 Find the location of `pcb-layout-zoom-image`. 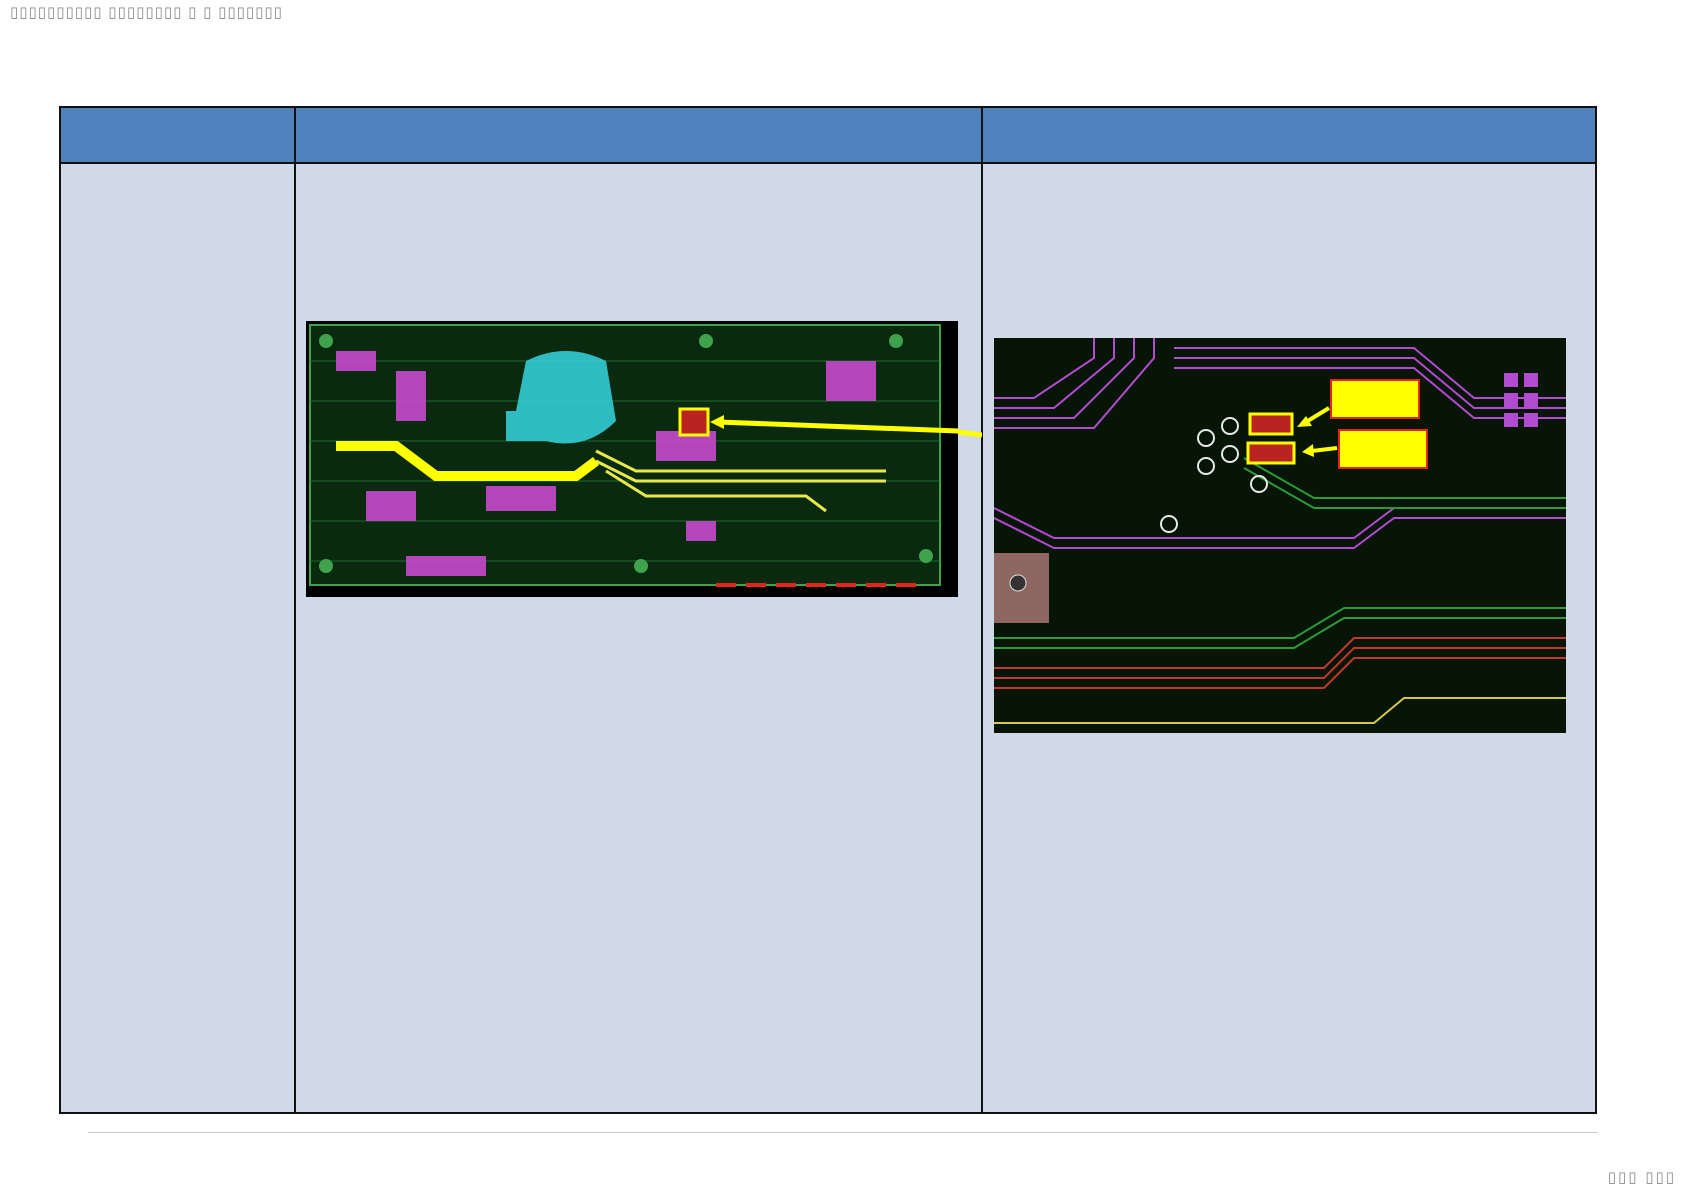

pcb-layout-zoom-image is located at coordinates (1280, 535).